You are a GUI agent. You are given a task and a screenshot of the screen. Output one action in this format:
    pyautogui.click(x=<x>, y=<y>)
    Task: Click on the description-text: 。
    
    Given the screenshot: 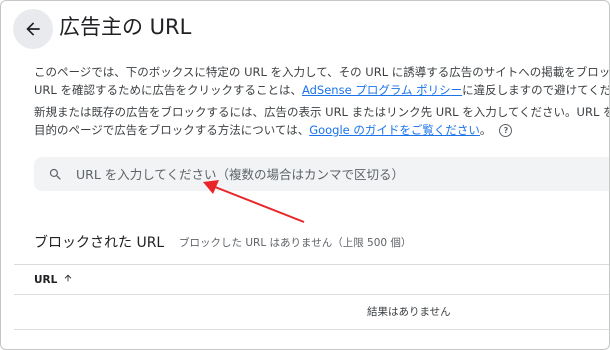 What is the action you would take?
    pyautogui.click(x=485, y=130)
    